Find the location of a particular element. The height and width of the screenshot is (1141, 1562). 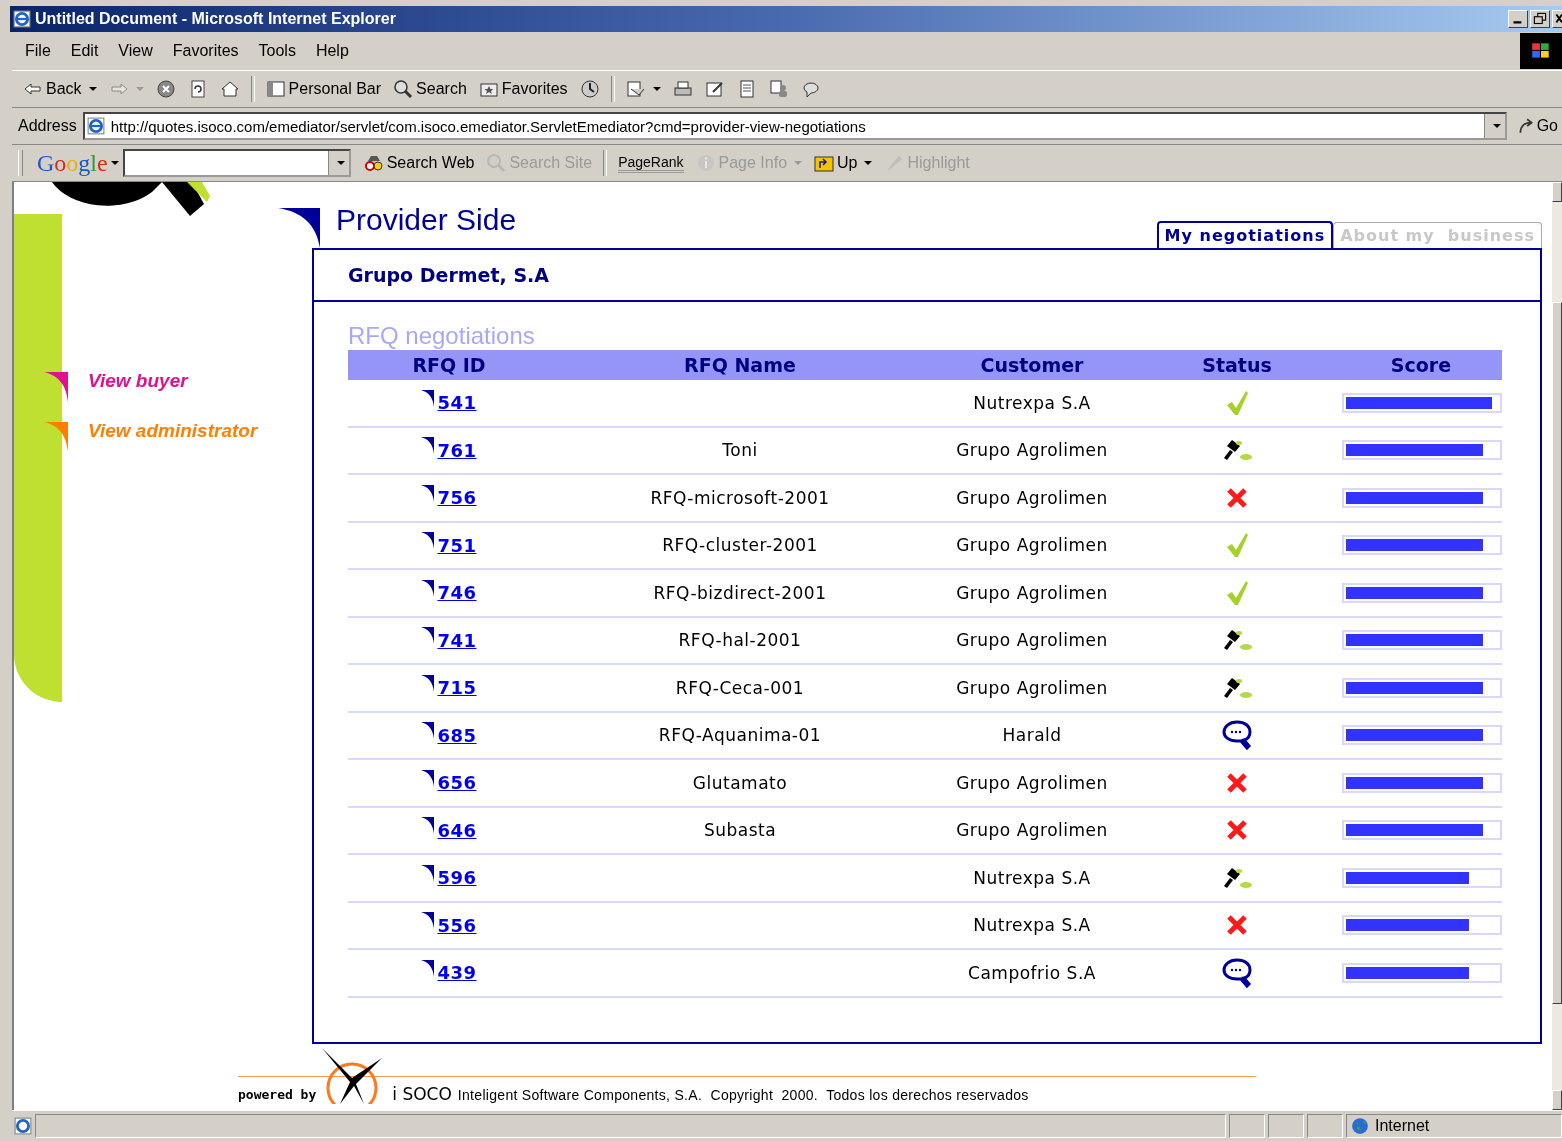

table-cell: RFQ-cluster-2001 is located at coordinates (740, 545).